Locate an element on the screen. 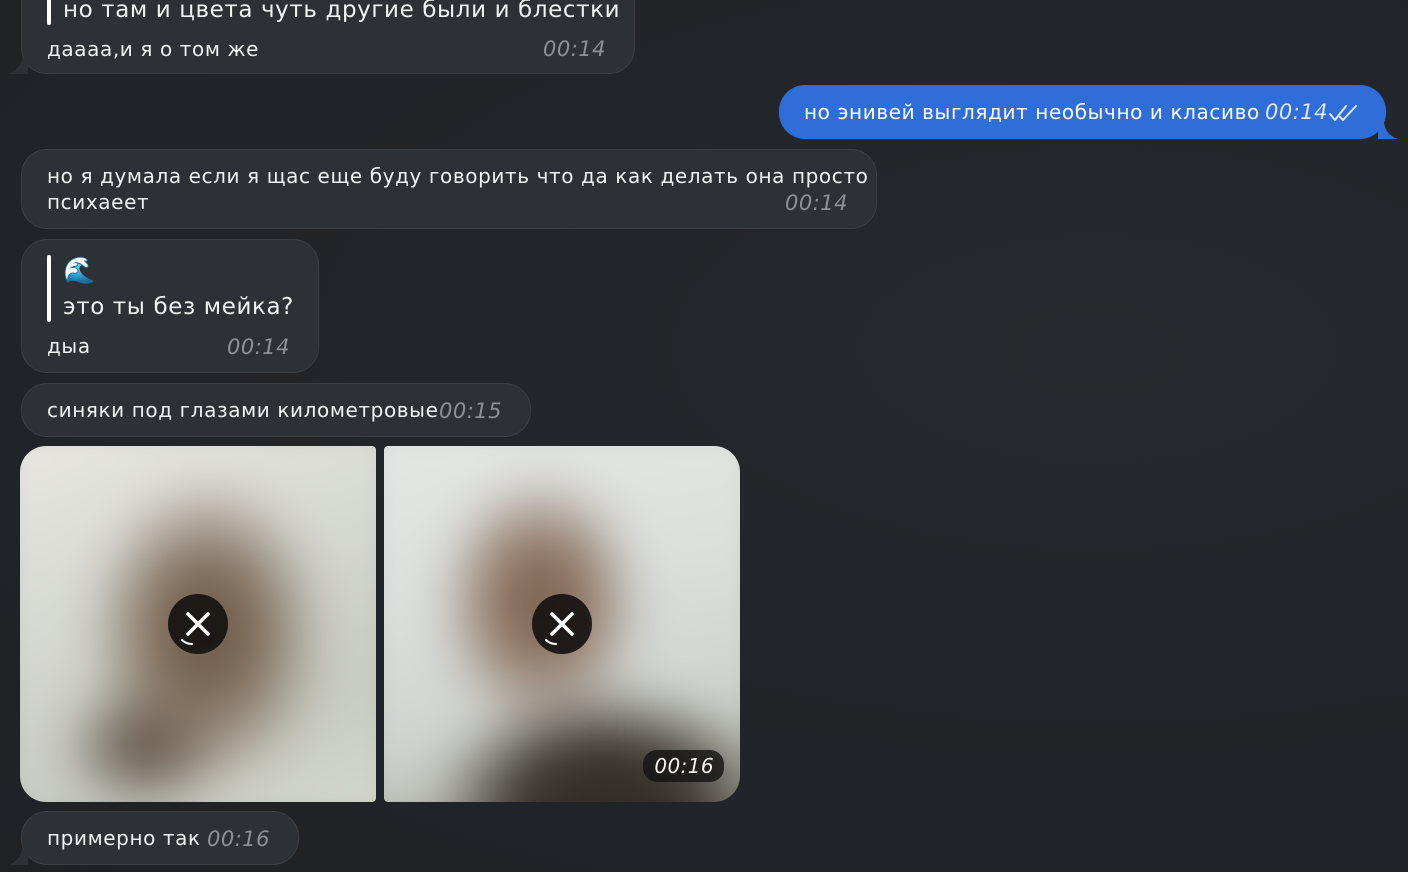 The image size is (1408, 872). message-text: синяки под глазами километровые is located at coordinates (243, 410).